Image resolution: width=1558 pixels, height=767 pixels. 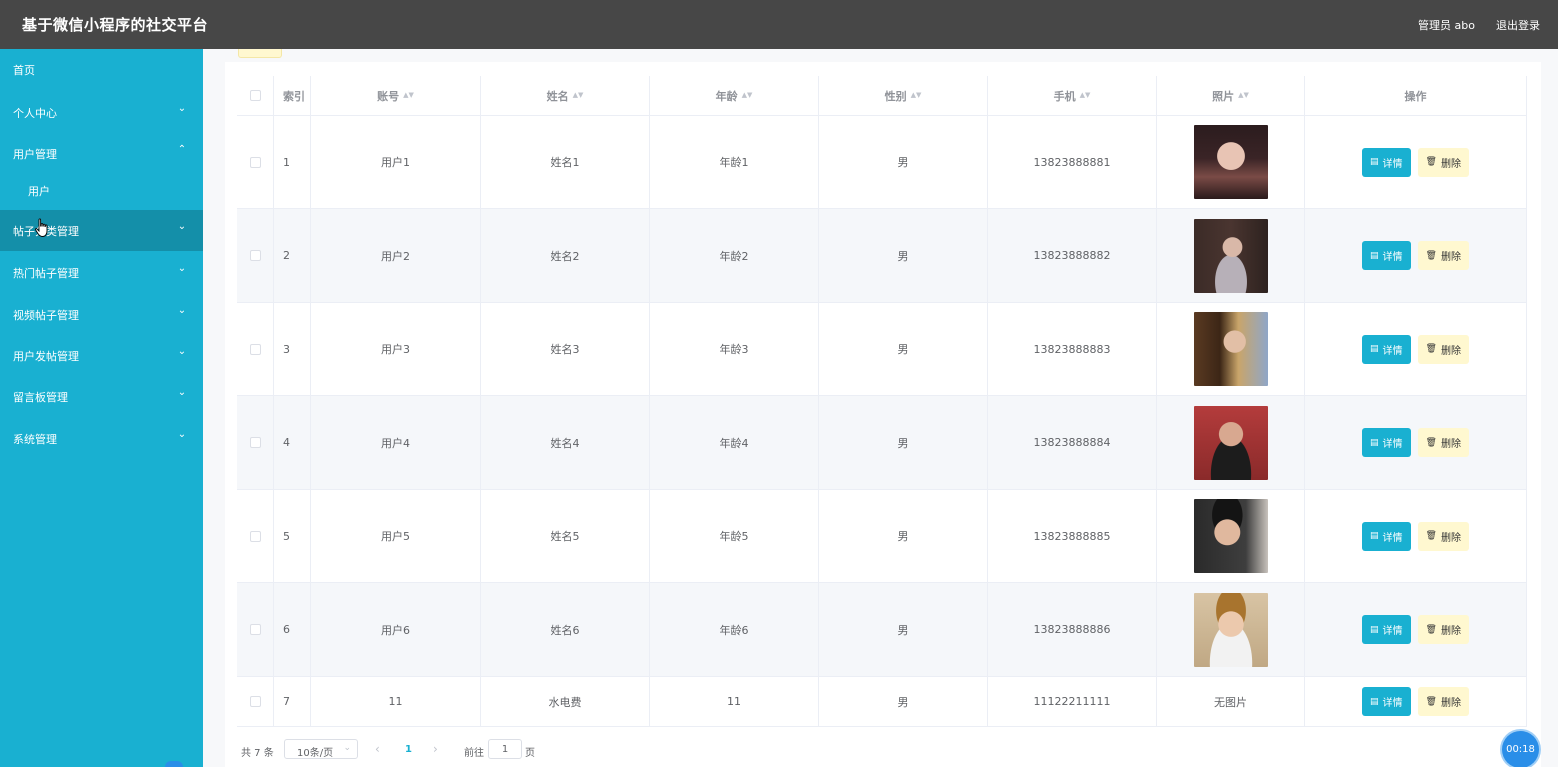 What do you see at coordinates (292, 95) in the screenshot?
I see `column-header-index: 索引` at bounding box center [292, 95].